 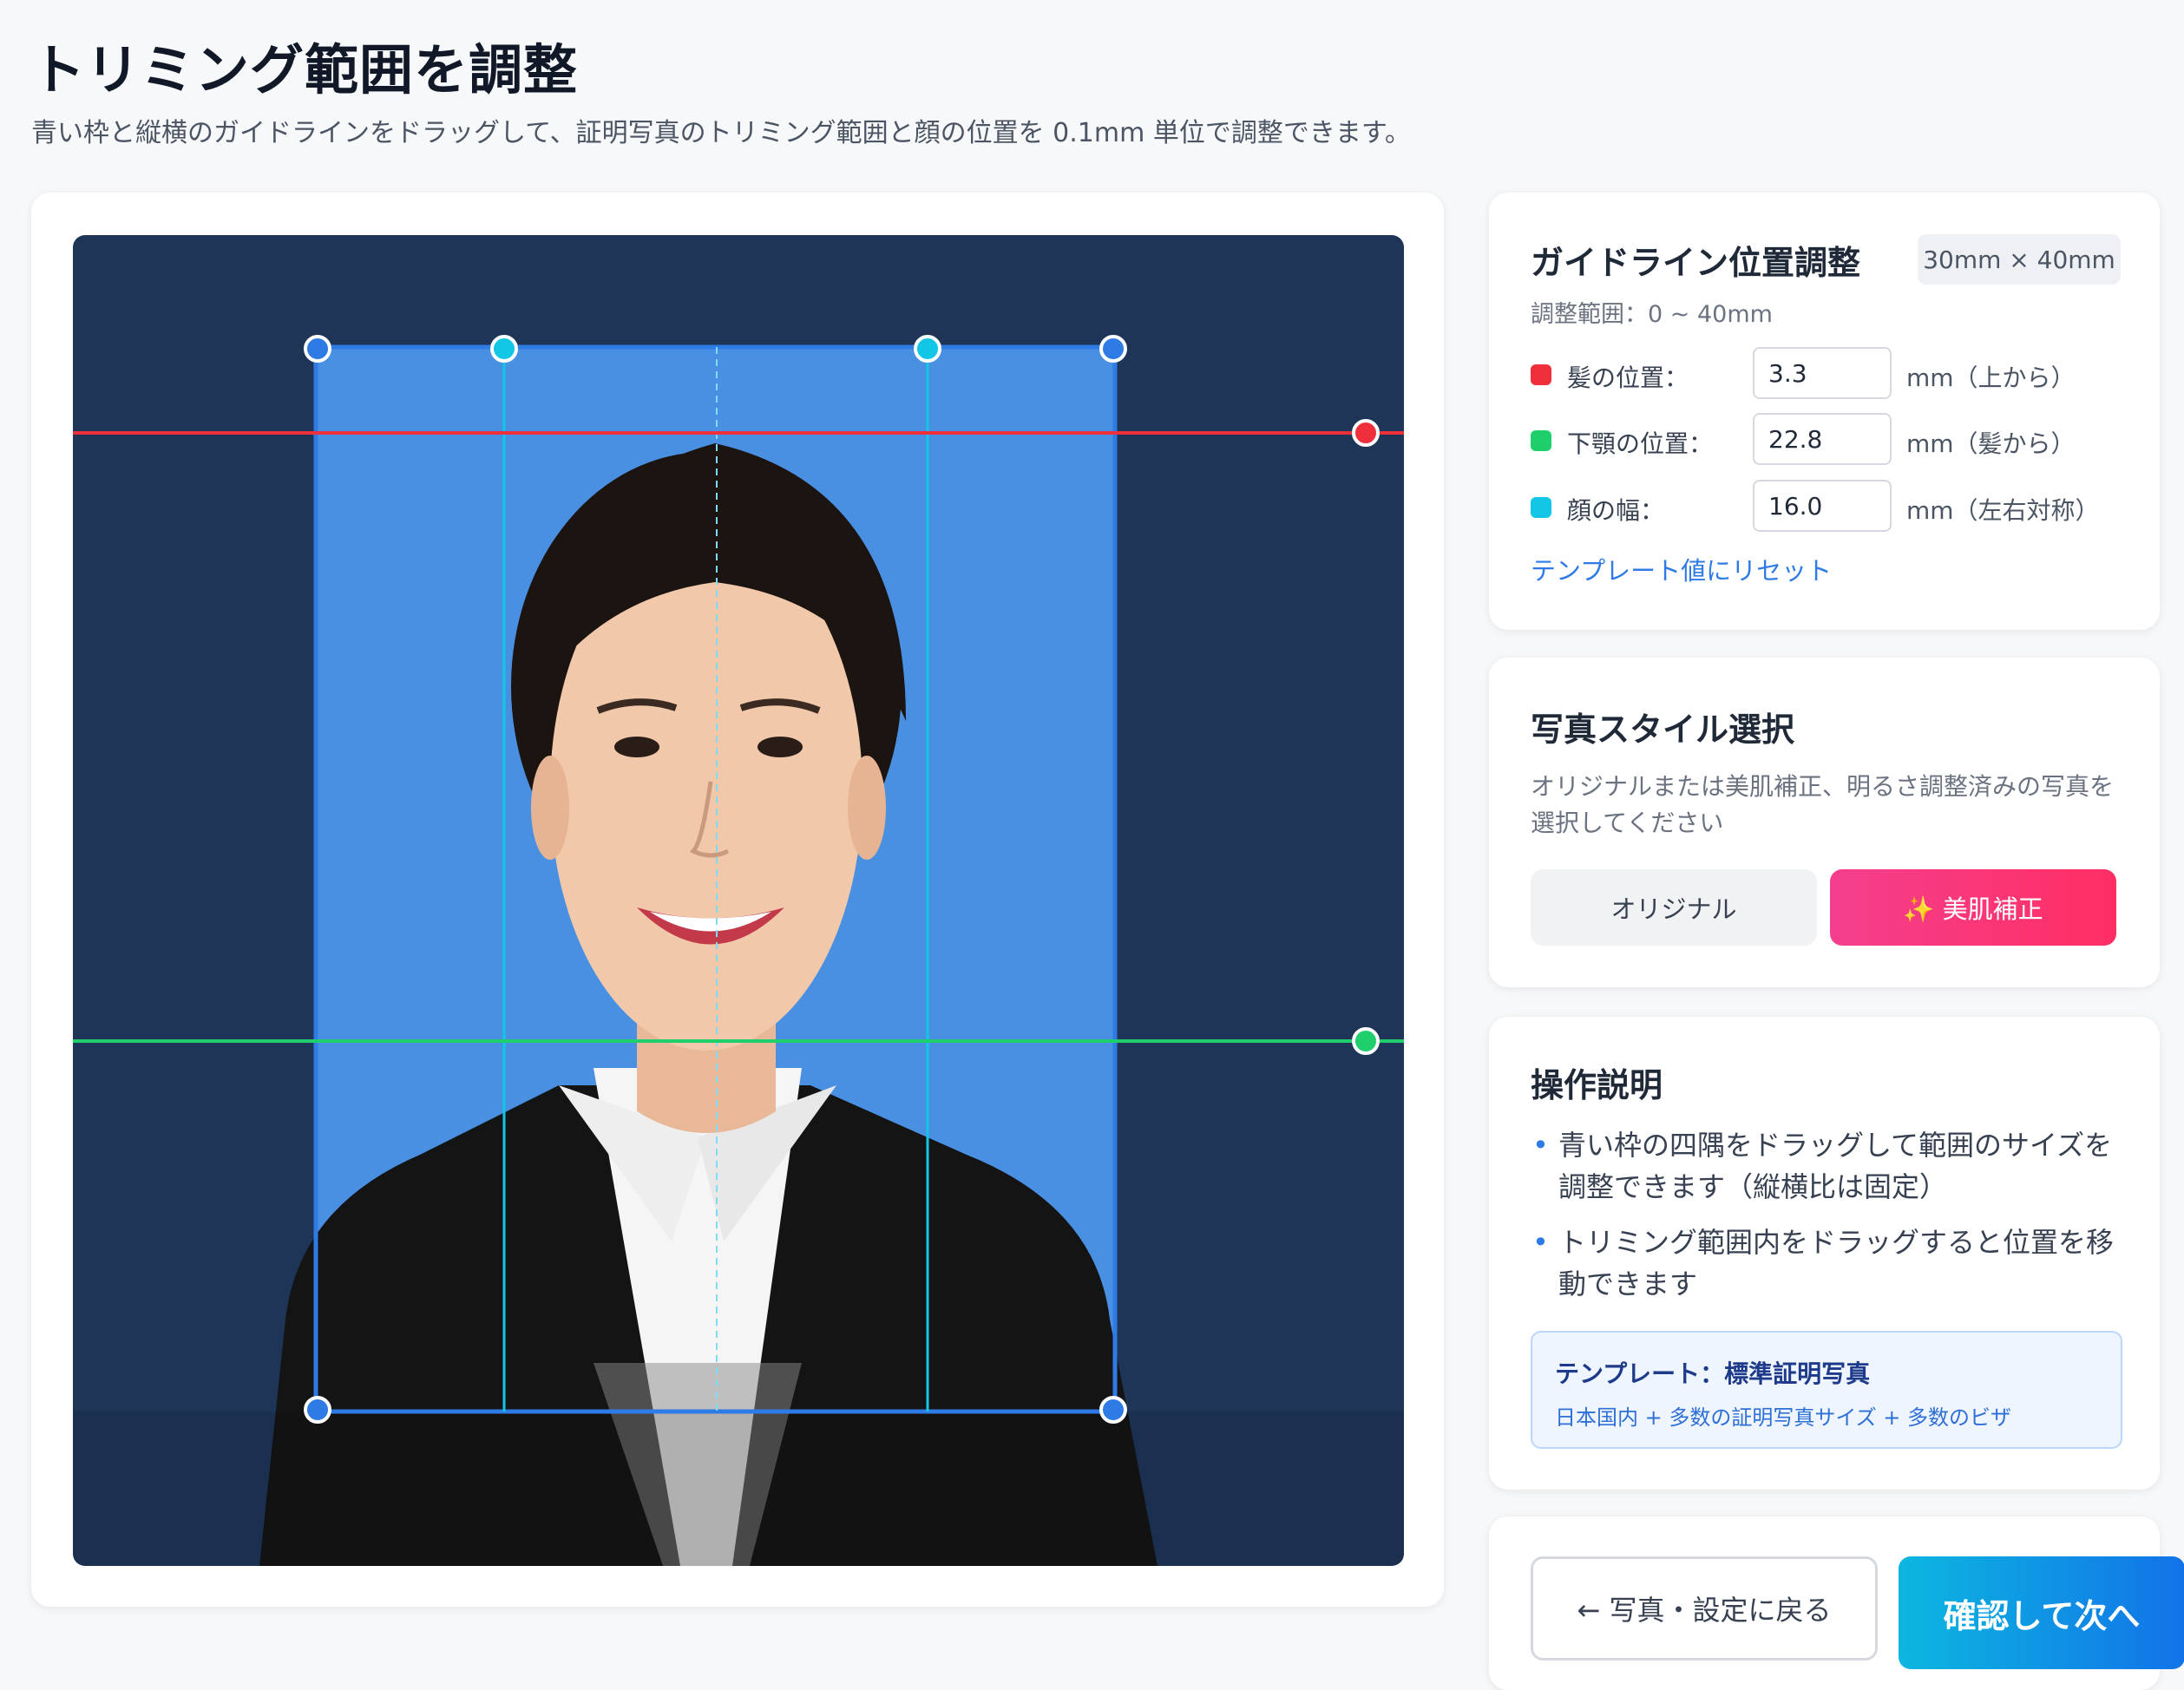 I want to click on photo-style-description: オリジナルまたは美肌補正、明るさ調整済みの写真を選択してください, so click(x=1823, y=804).